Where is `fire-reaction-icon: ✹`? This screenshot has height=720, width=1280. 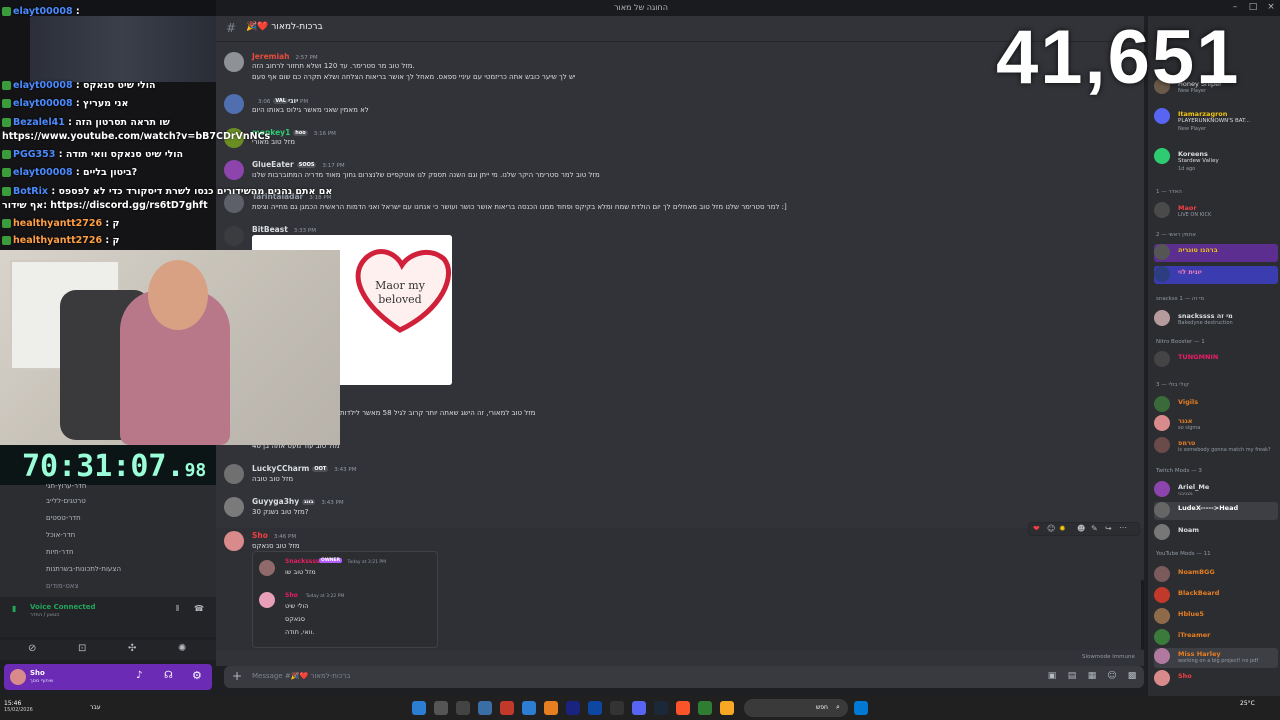 fire-reaction-icon: ✹ is located at coordinates (1062, 528).